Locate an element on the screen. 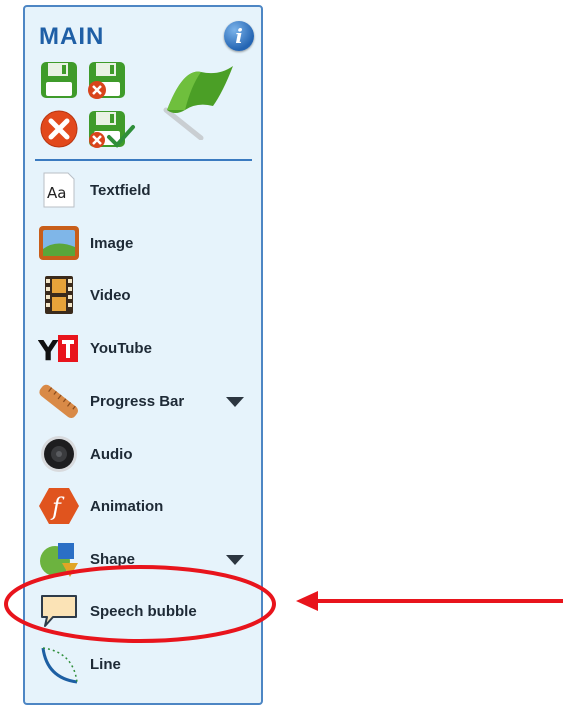 This screenshot has height=705, width=565. floppy-disk-check-icon is located at coordinates (112, 129).